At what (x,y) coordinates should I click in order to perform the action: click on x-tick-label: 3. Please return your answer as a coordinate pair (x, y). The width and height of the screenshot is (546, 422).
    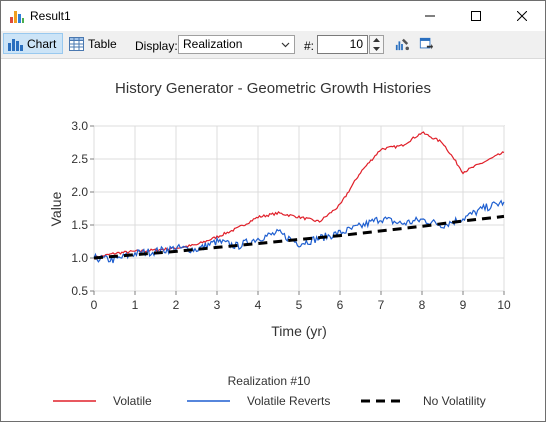
    Looking at the image, I should click on (217, 305).